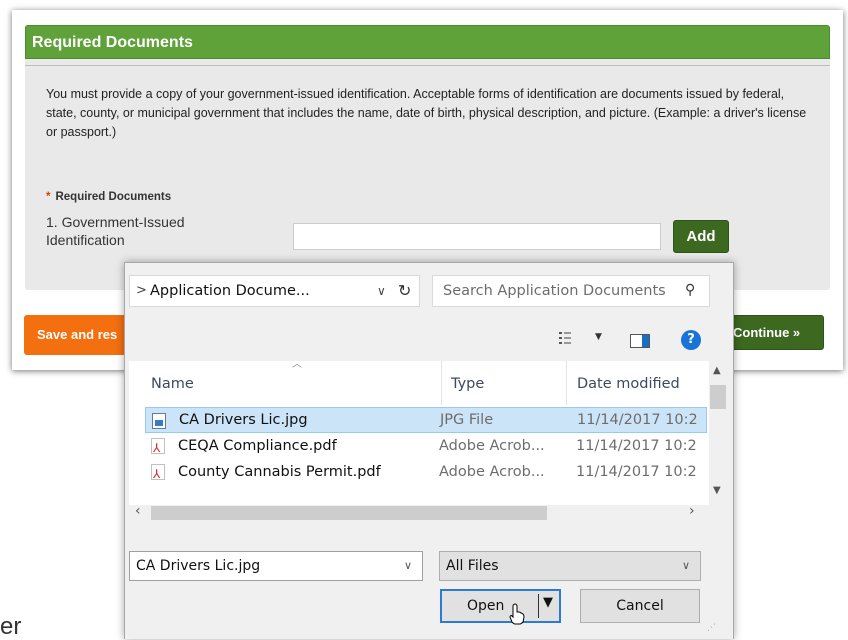 This screenshot has height=640, width=848. What do you see at coordinates (138, 511) in the screenshot?
I see `scroll-left-icon: ‹` at bounding box center [138, 511].